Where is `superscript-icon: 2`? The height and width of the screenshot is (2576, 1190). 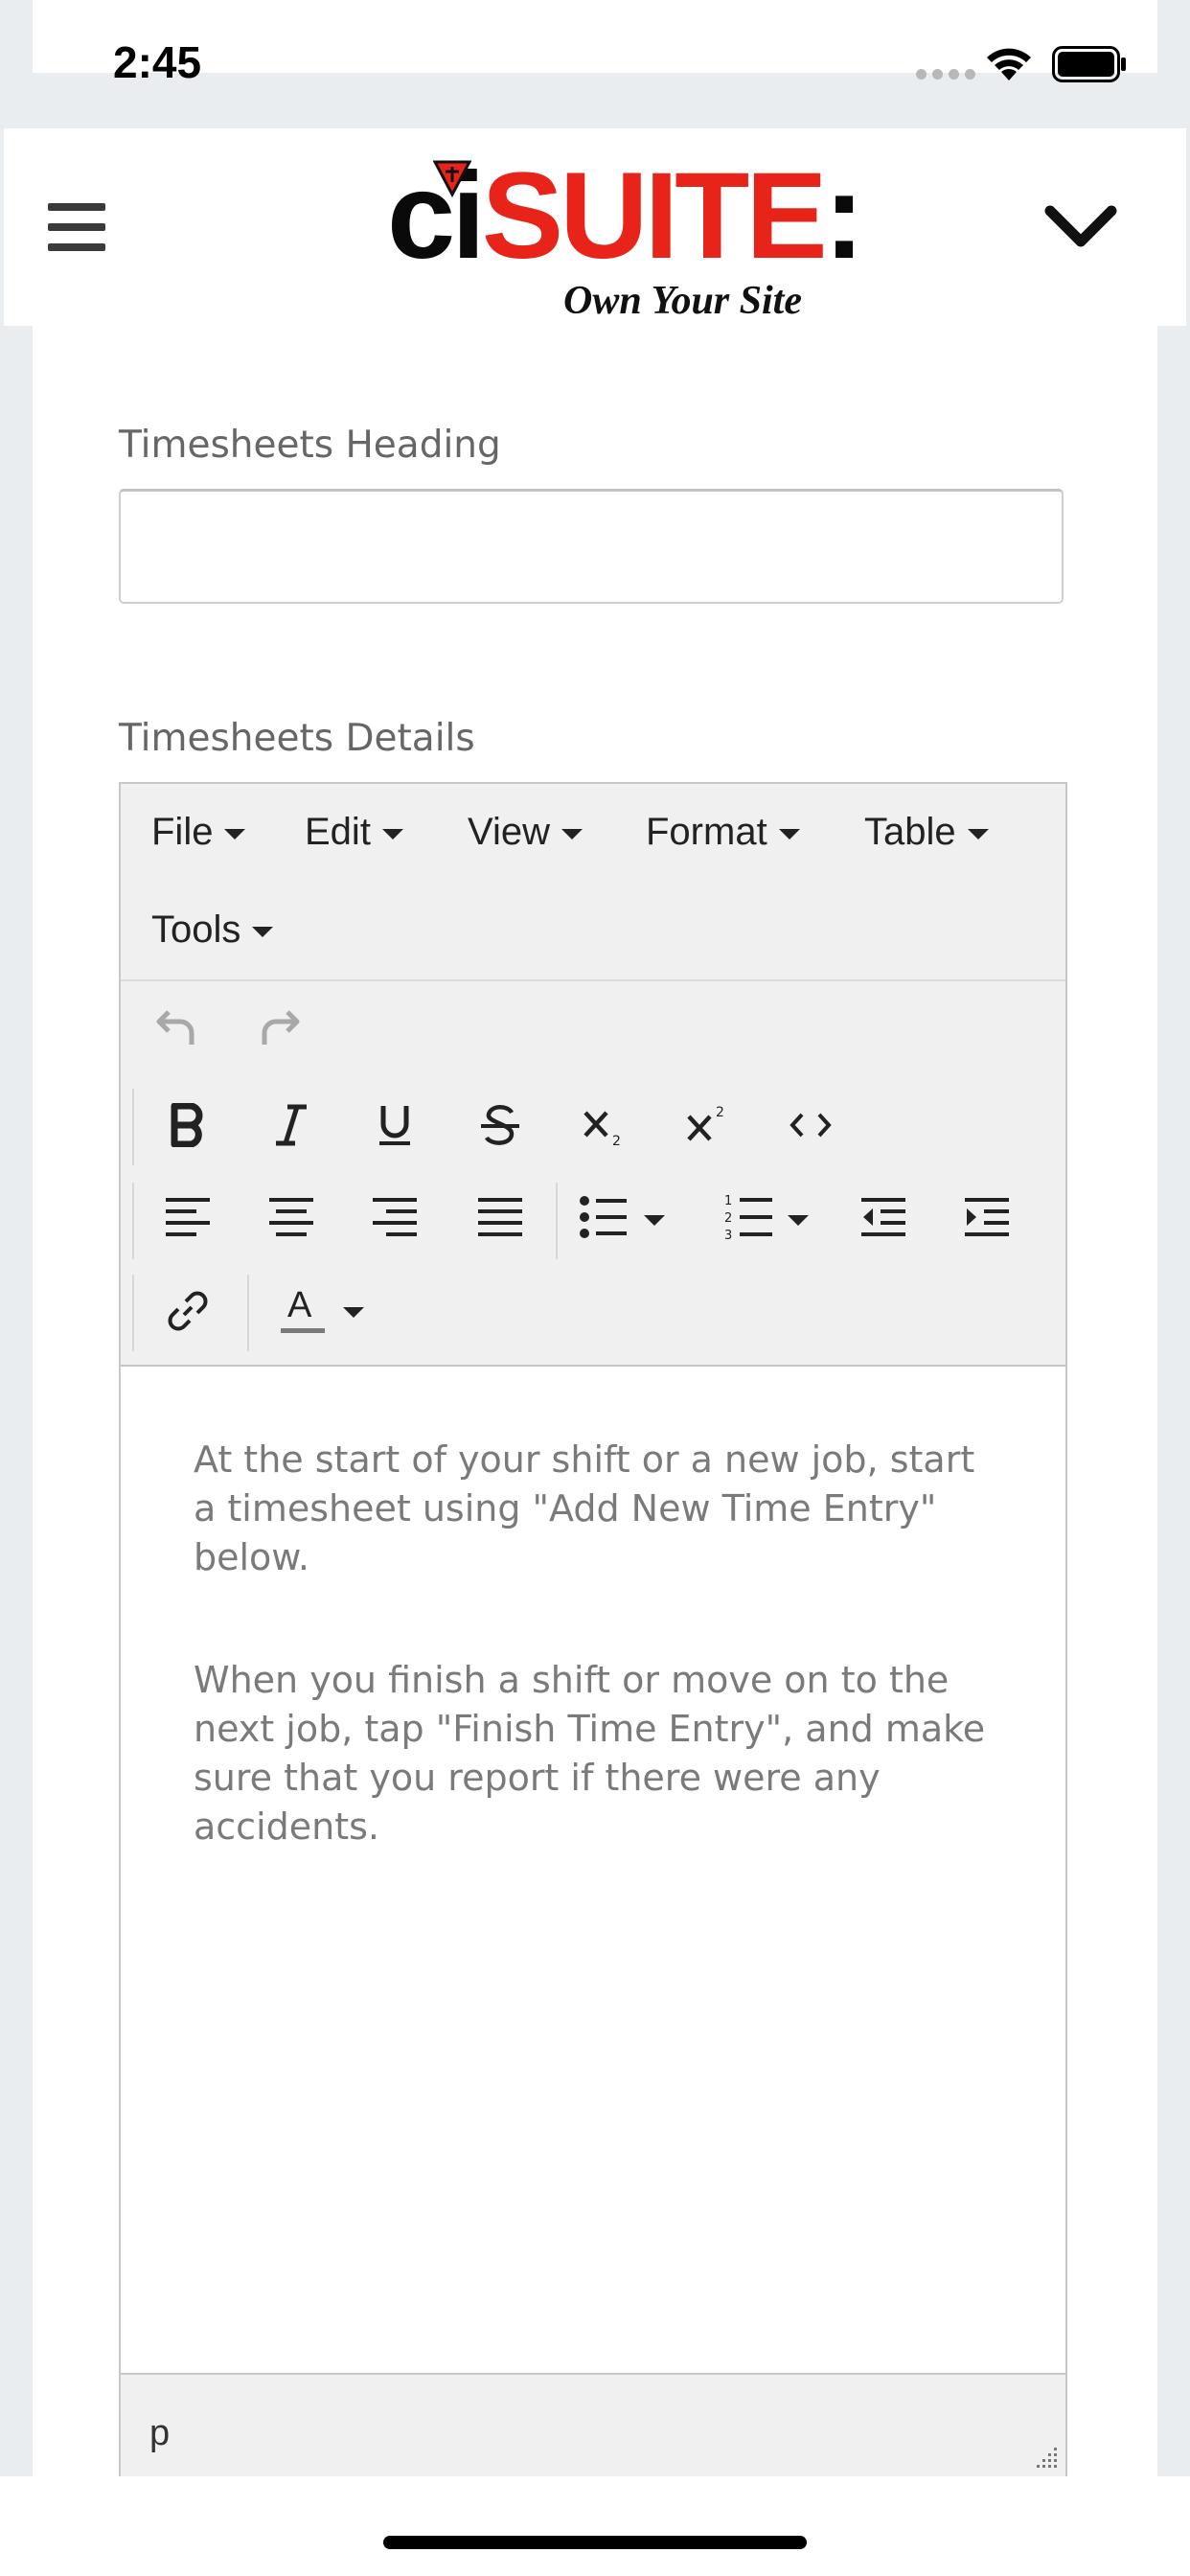
superscript-icon: 2 is located at coordinates (705, 1123).